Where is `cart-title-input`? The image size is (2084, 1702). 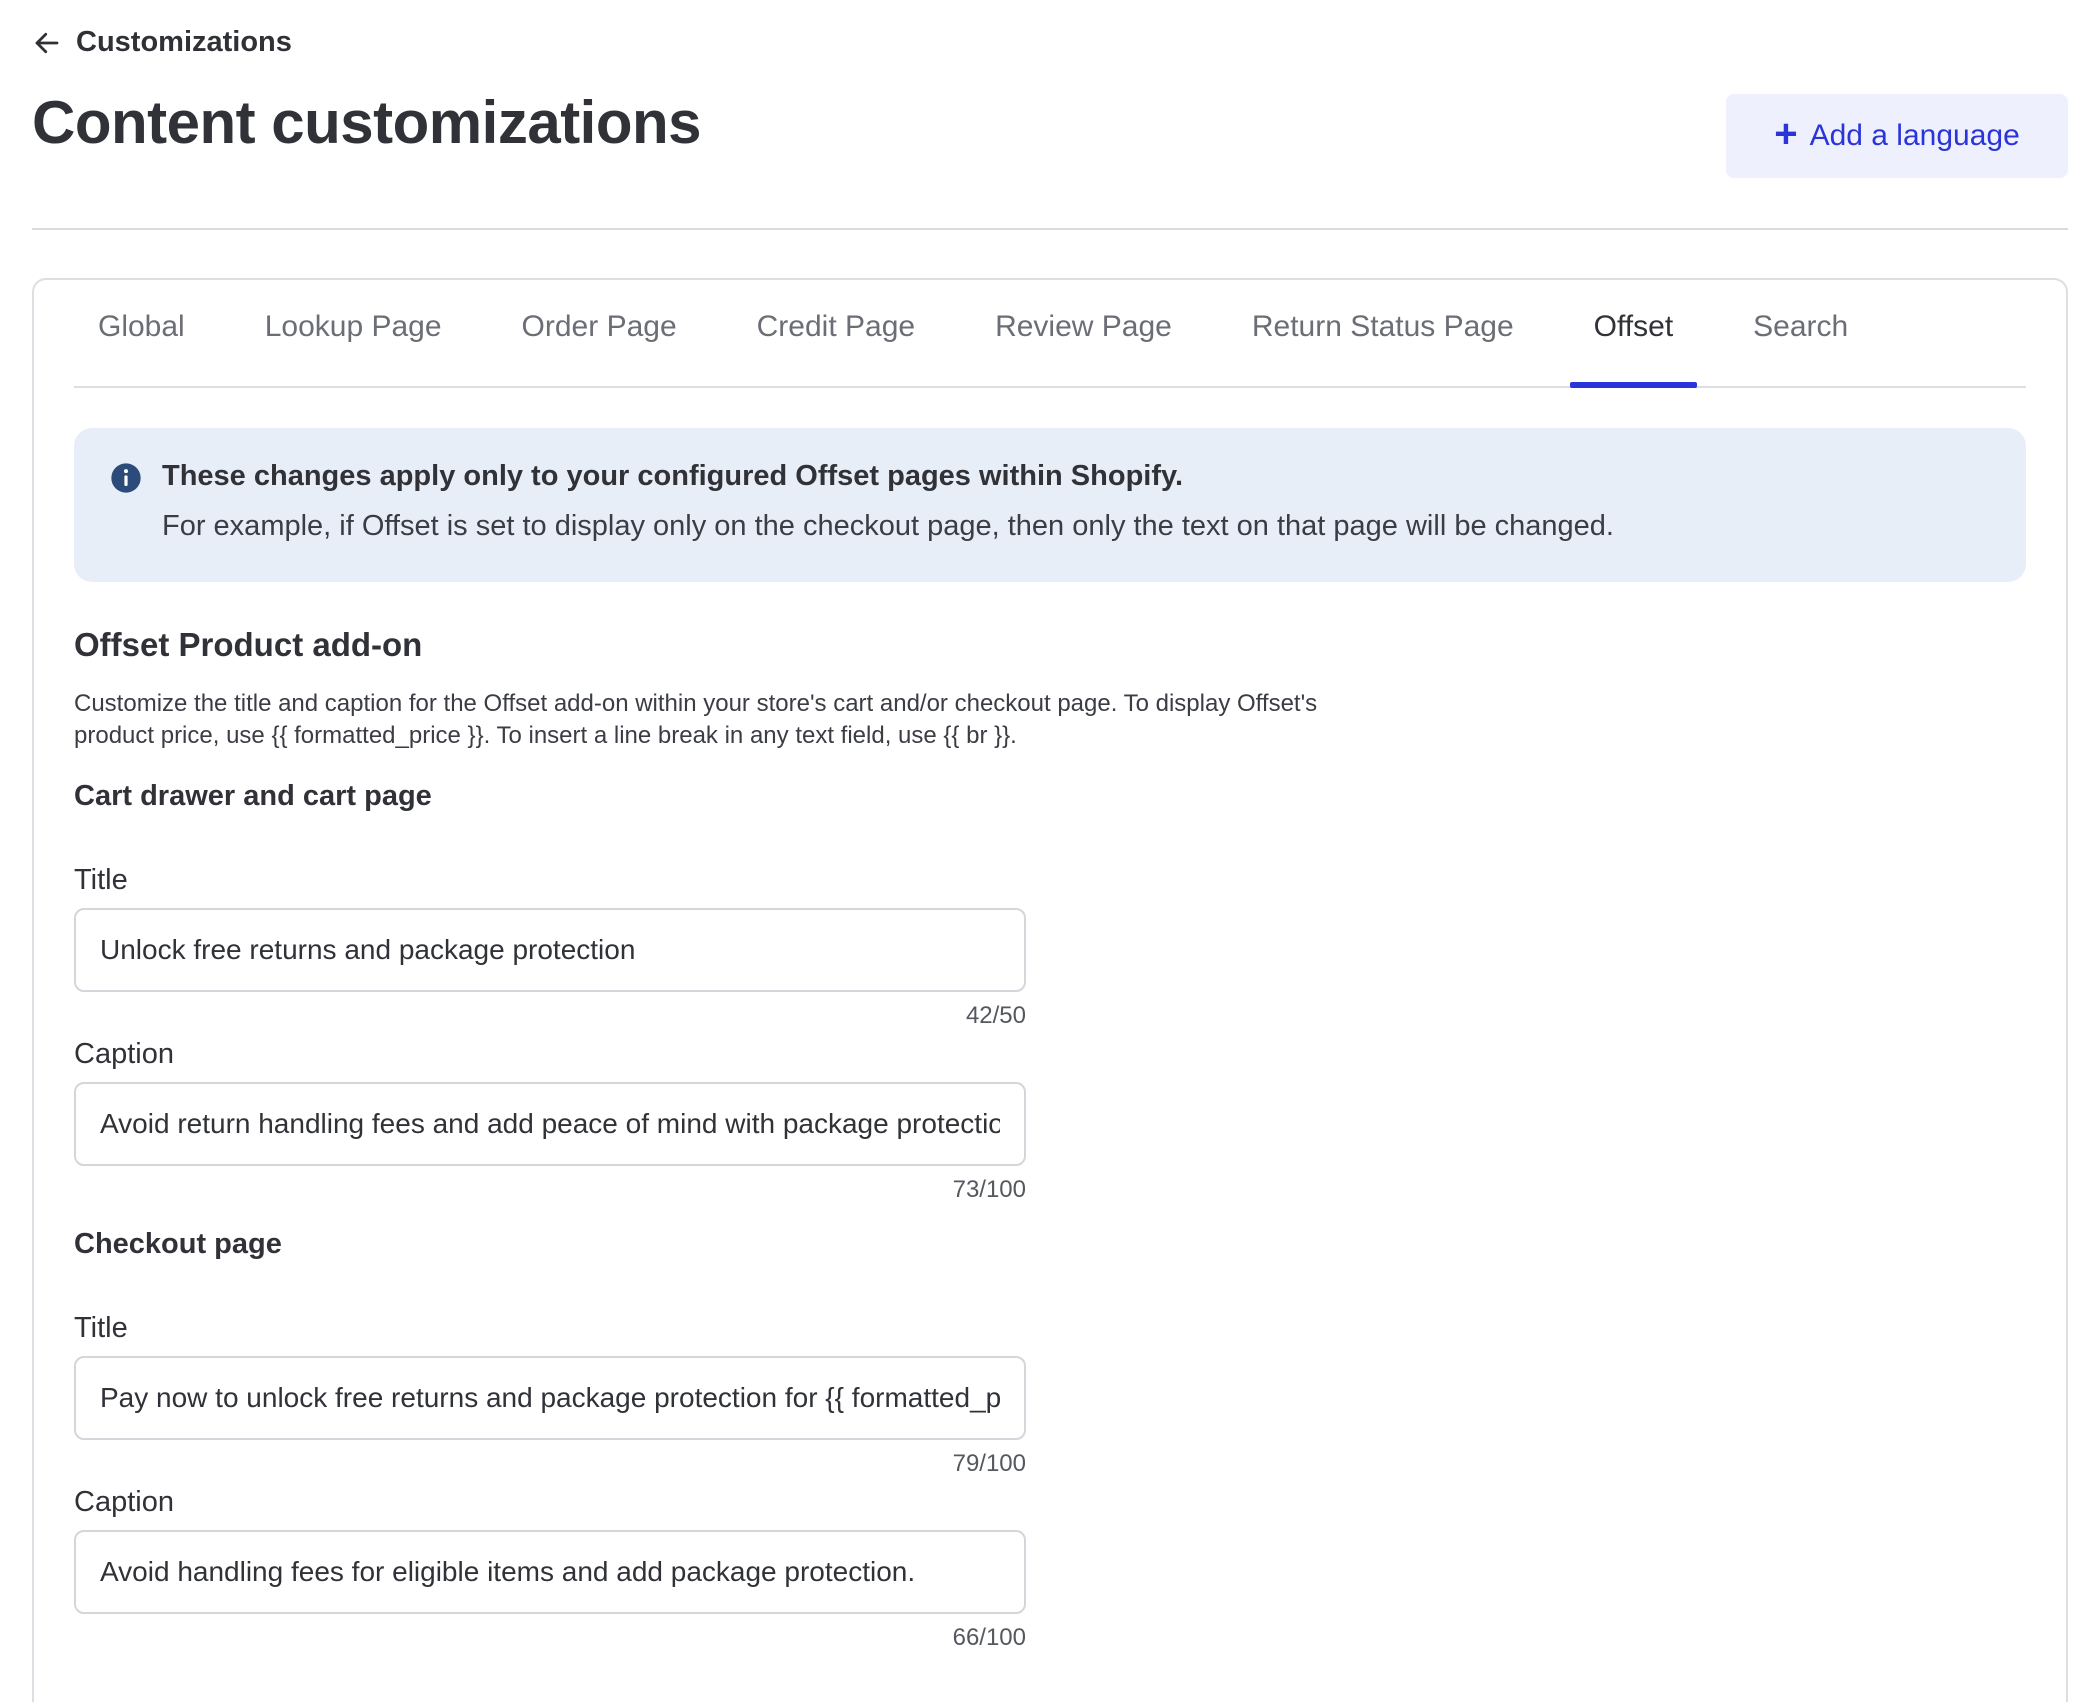 cart-title-input is located at coordinates (550, 950).